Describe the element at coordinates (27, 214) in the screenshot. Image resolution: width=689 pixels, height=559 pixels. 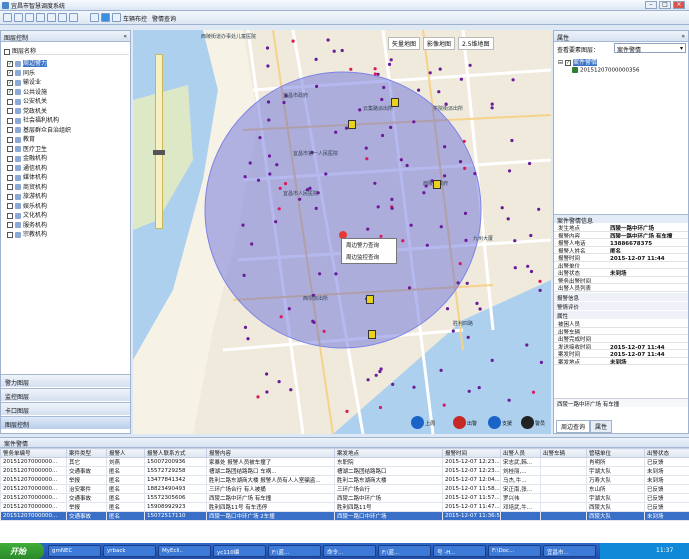
I see `layer-item: 文化机构` at that location.